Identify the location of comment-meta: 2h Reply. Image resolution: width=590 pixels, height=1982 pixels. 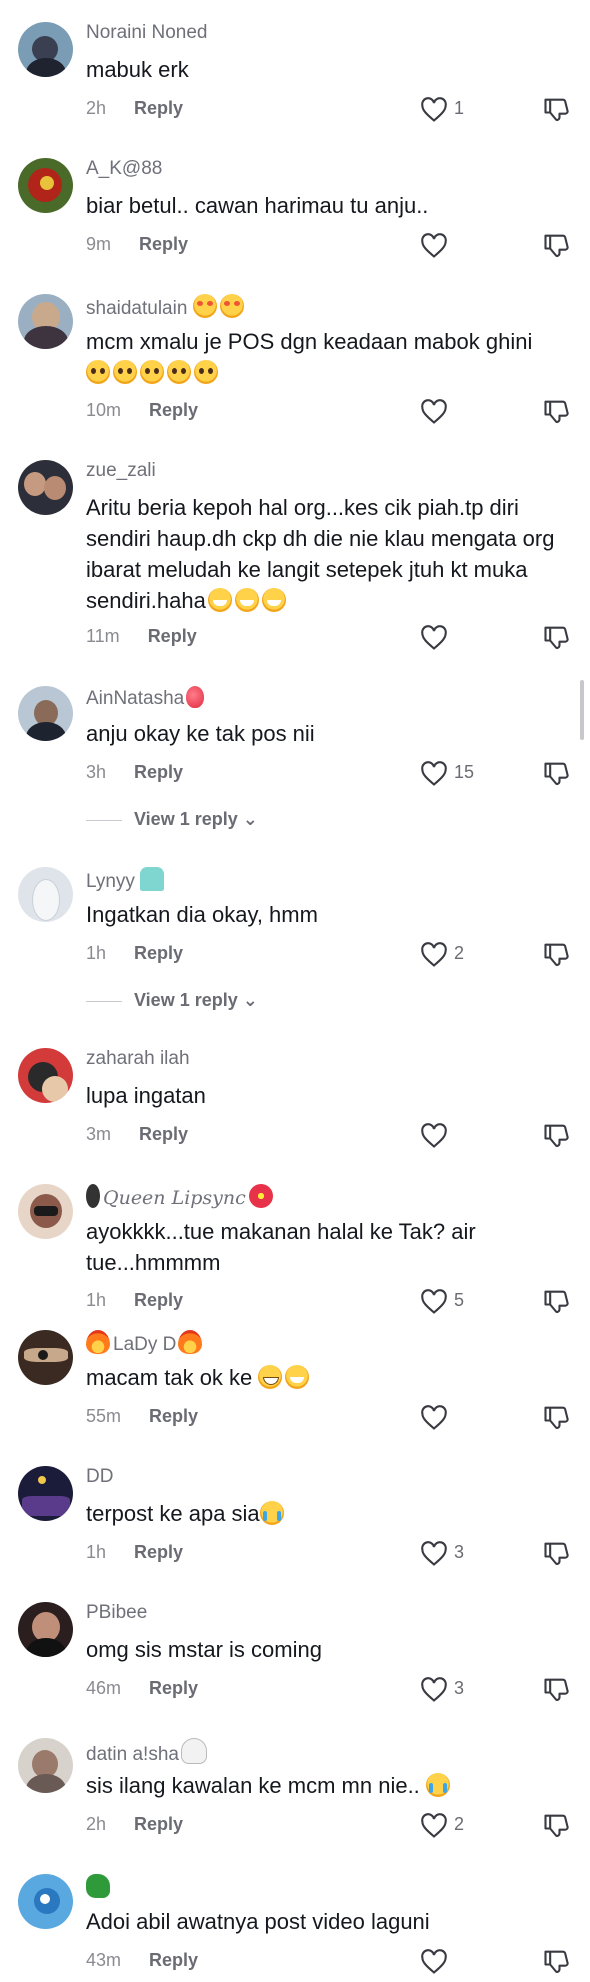
(134, 1824).